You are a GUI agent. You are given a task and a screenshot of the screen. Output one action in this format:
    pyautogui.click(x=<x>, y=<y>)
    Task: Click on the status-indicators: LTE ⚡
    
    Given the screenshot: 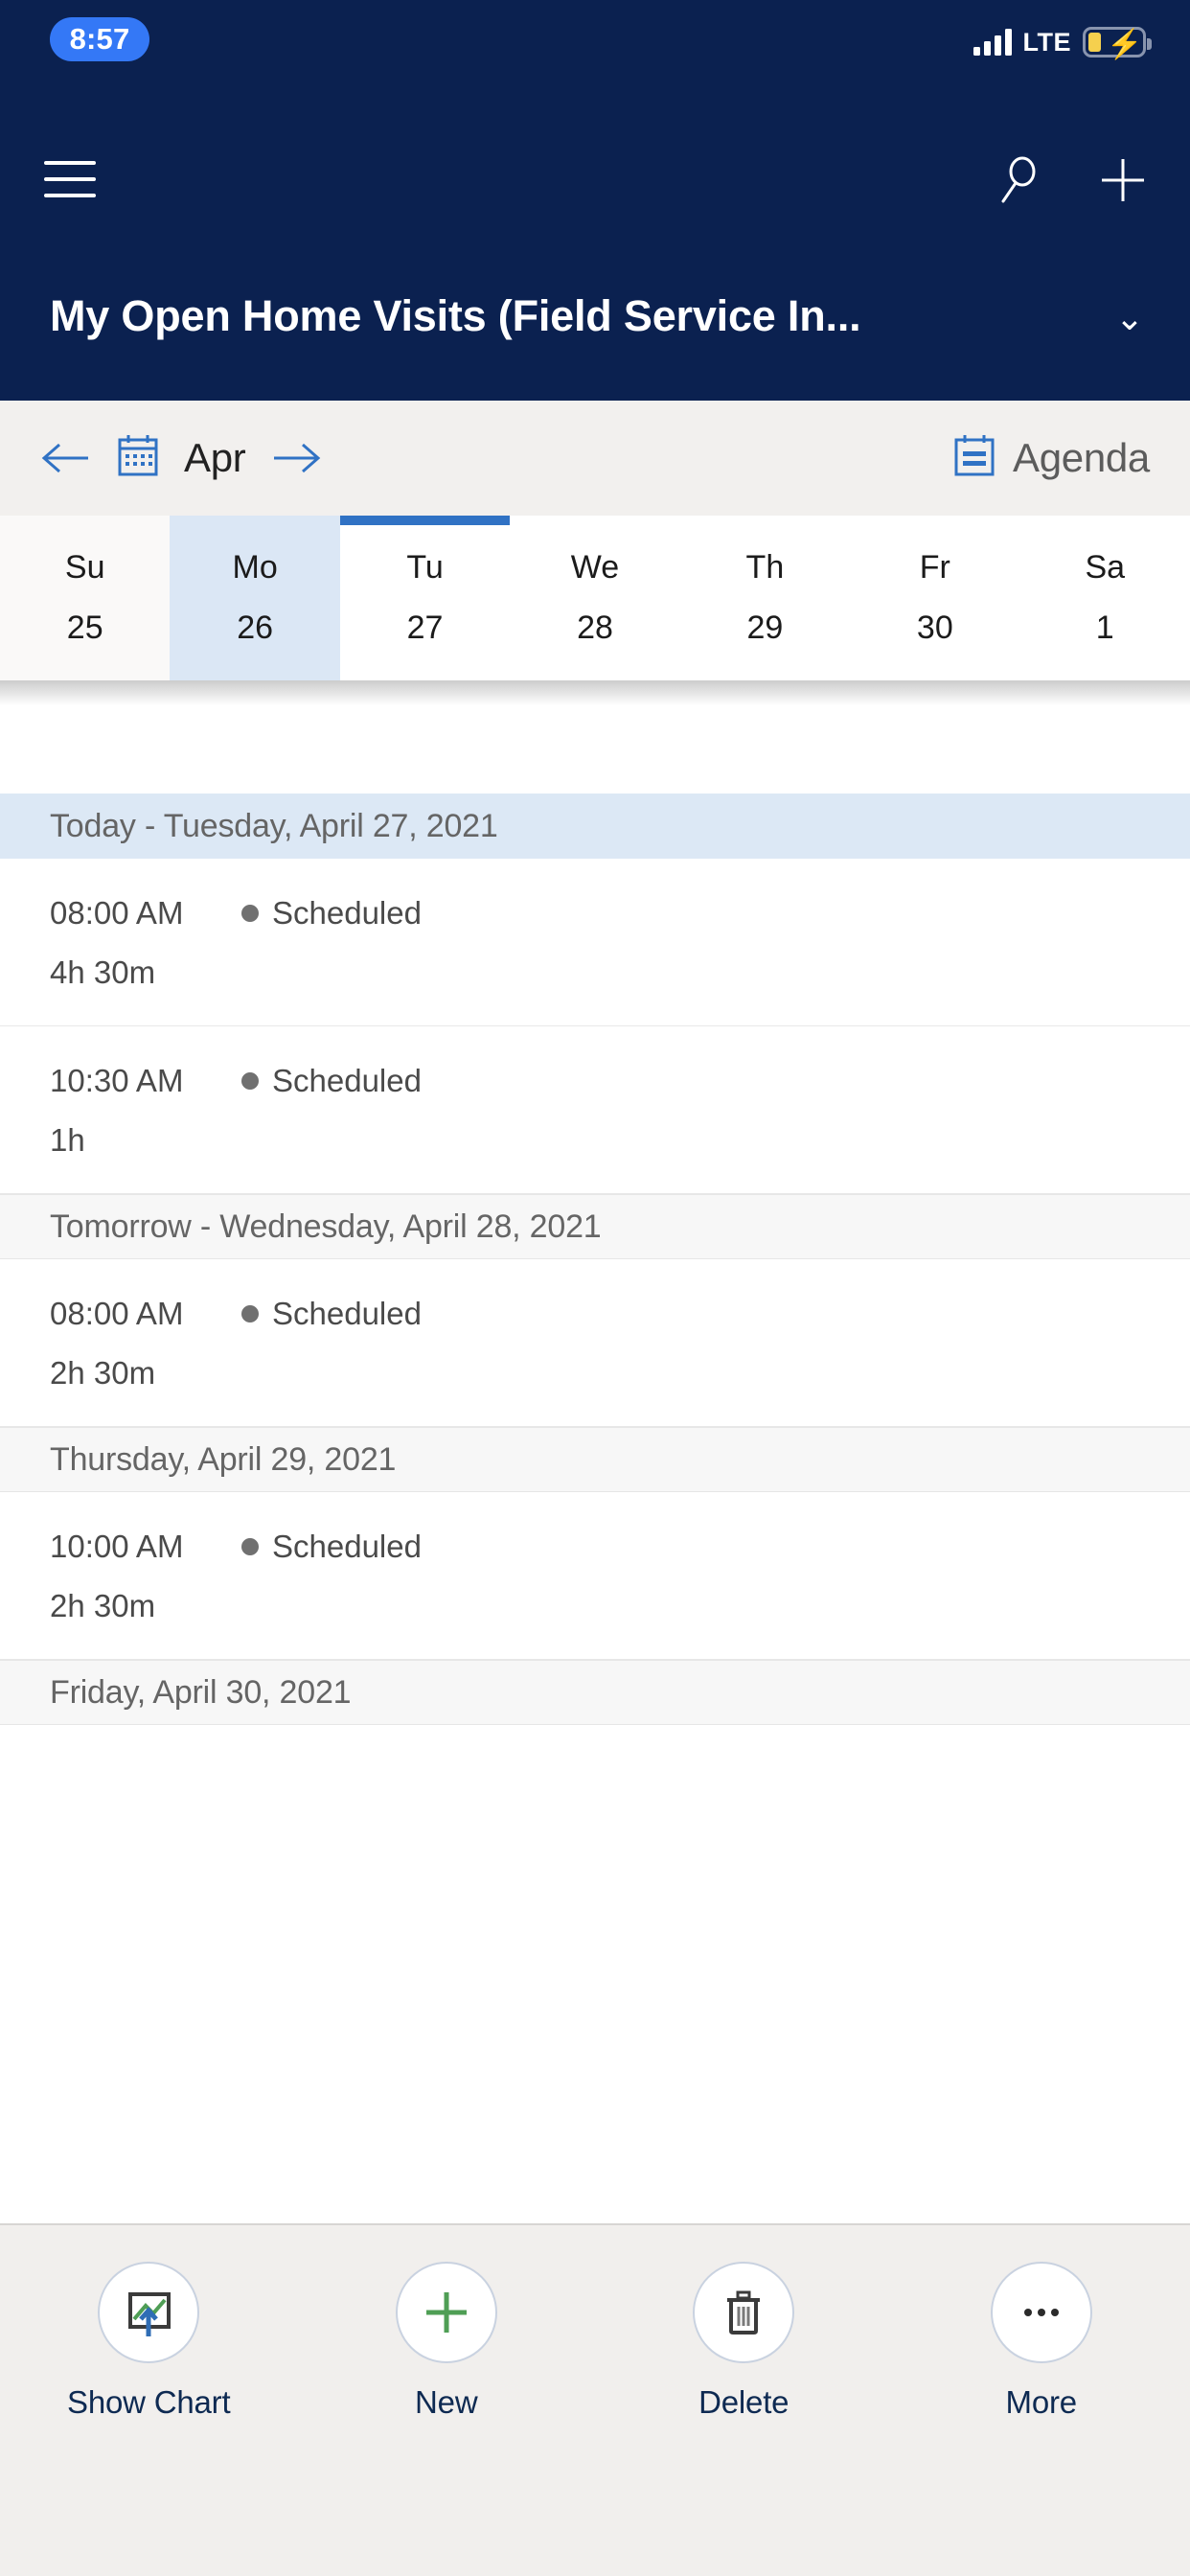 What is the action you would take?
    pyautogui.click(x=1063, y=42)
    